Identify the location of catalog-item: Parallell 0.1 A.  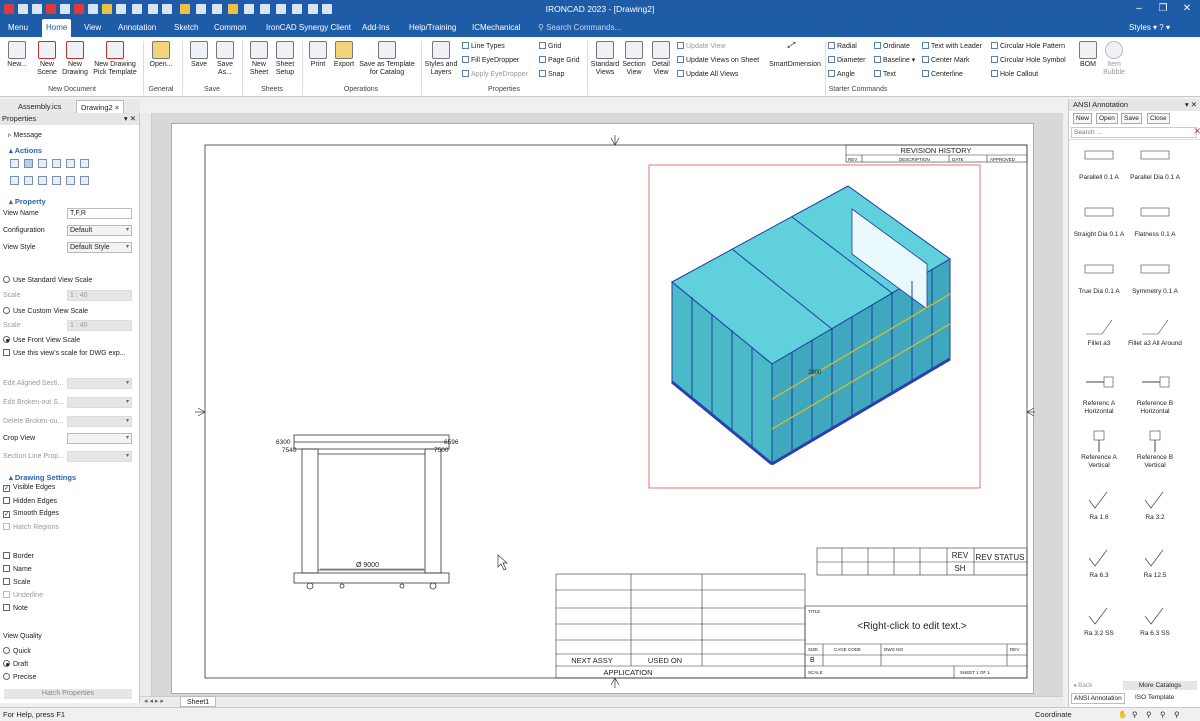
(1099, 166).